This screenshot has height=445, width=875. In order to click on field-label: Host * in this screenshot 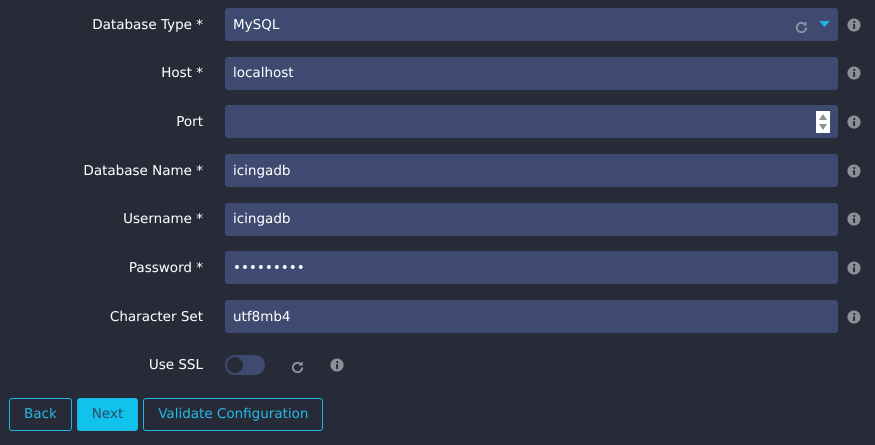, I will do `click(181, 73)`.